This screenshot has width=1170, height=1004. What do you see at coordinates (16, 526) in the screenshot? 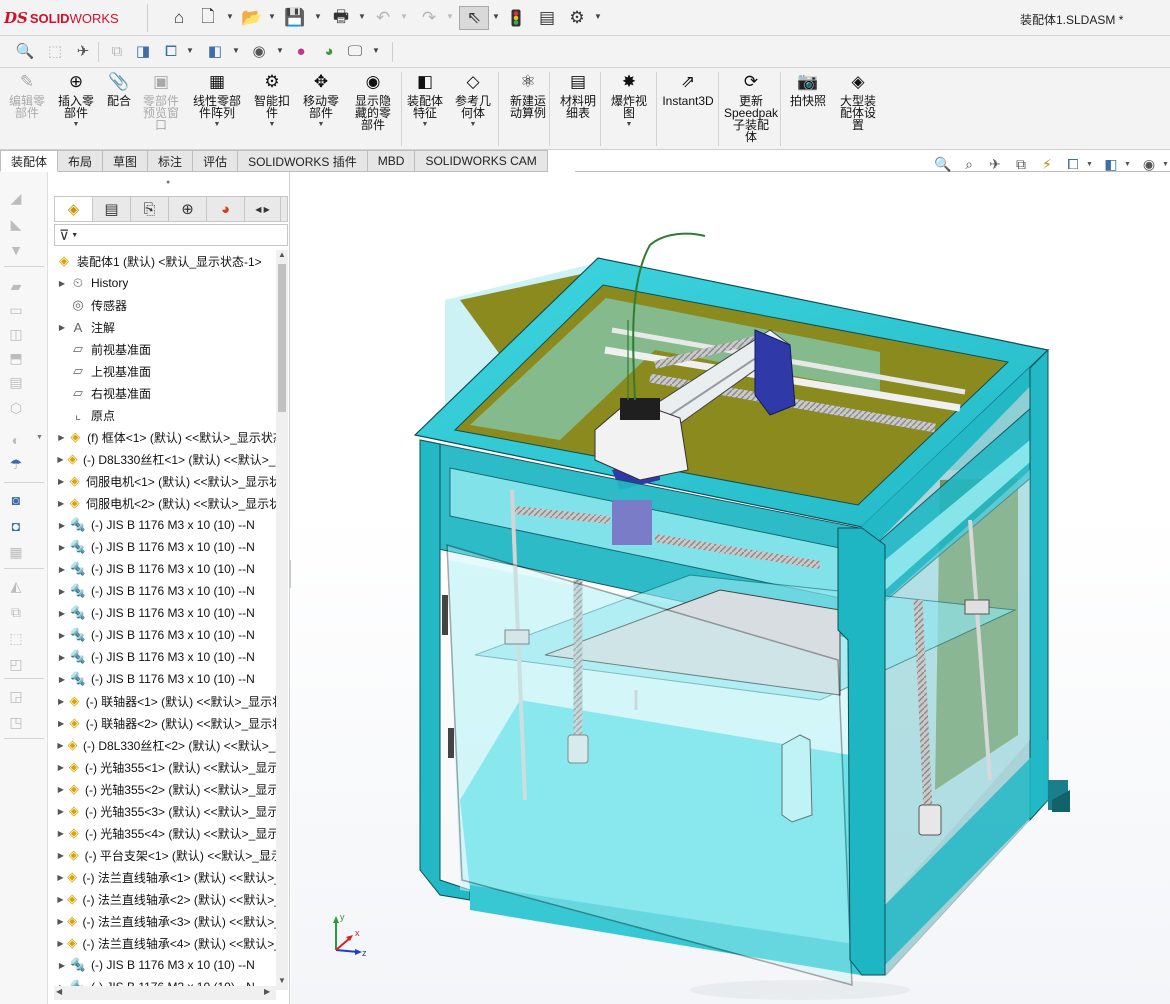
I see `assembly-icon: ◘` at bounding box center [16, 526].